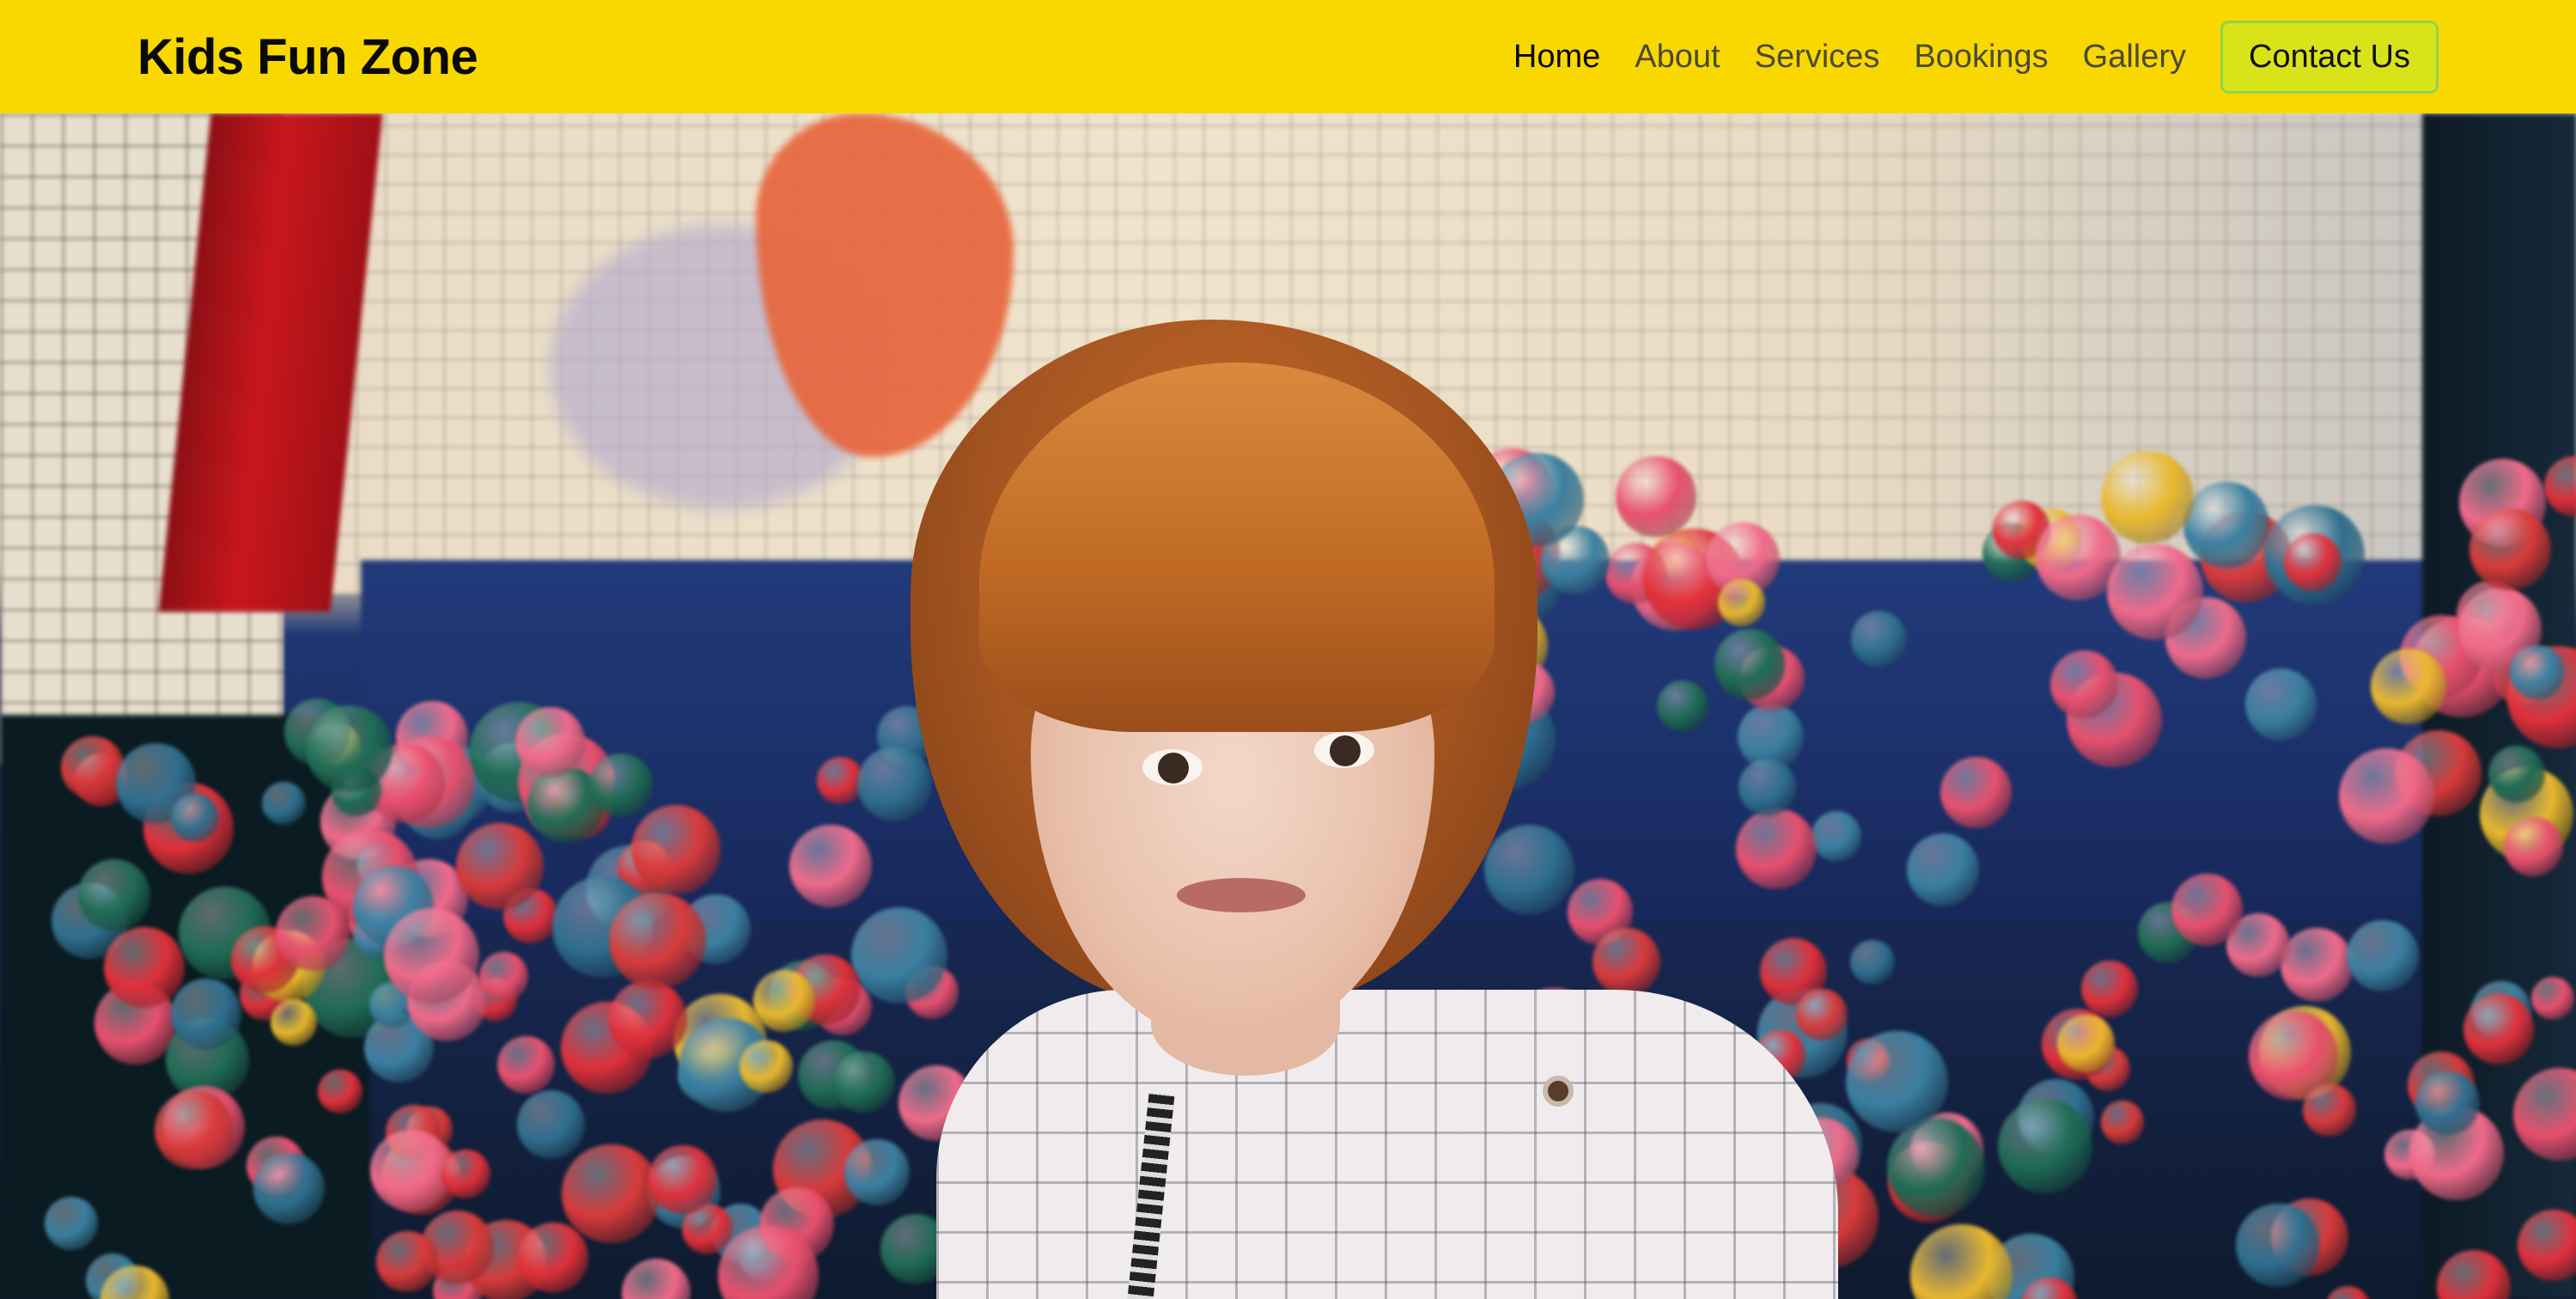 The image size is (2576, 1299). What do you see at coordinates (1981, 57) in the screenshot?
I see `nav-bookings-link: Bookings` at bounding box center [1981, 57].